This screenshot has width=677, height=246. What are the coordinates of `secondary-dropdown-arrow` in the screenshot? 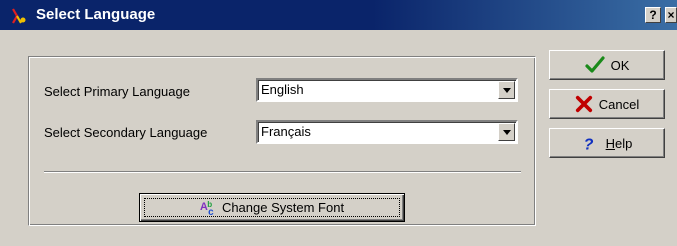 It's located at (506, 132).